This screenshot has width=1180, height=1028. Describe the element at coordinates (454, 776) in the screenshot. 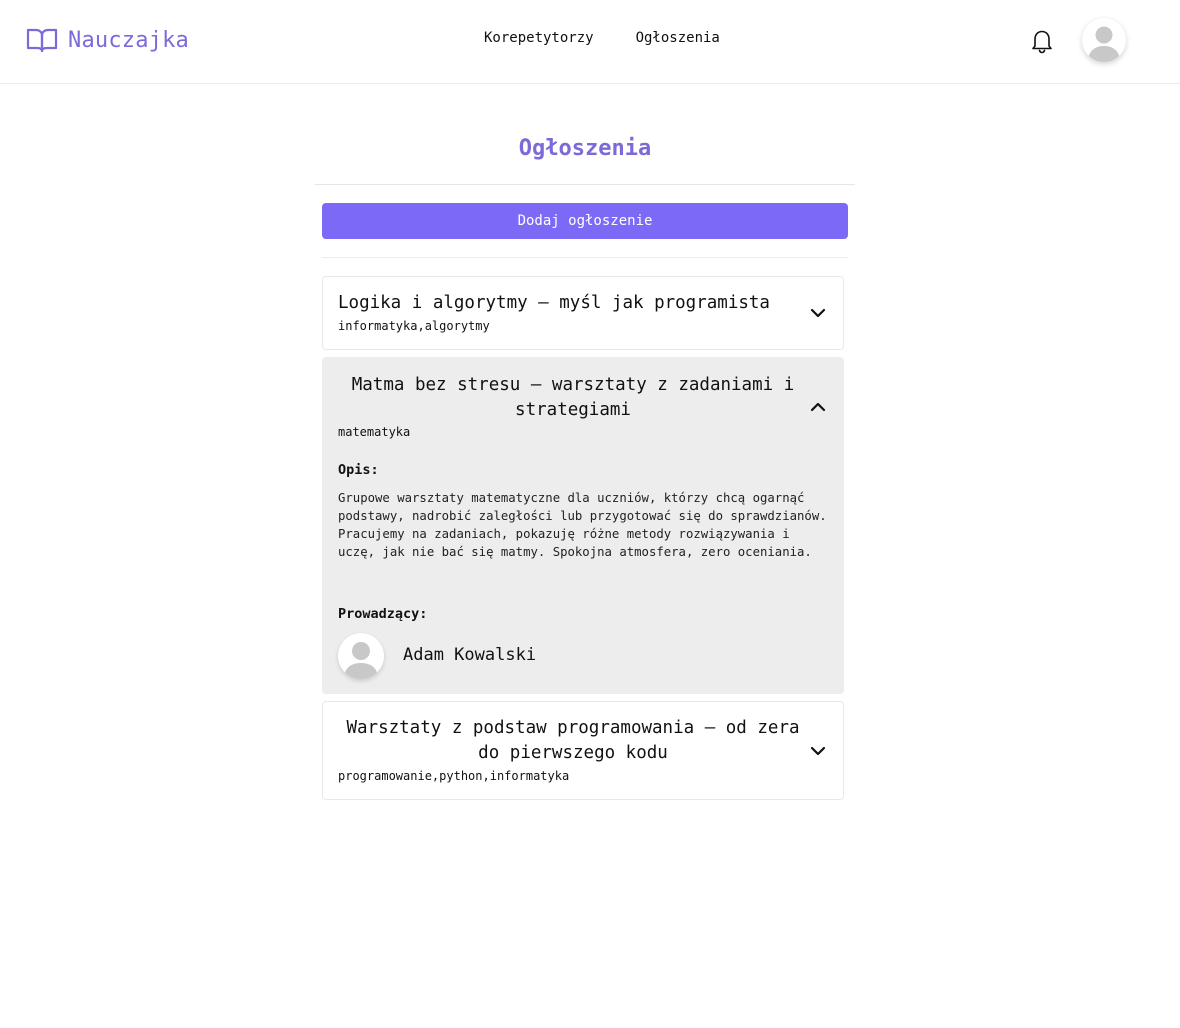

I see `ad-tags: programowanie,python,informatyka` at that location.